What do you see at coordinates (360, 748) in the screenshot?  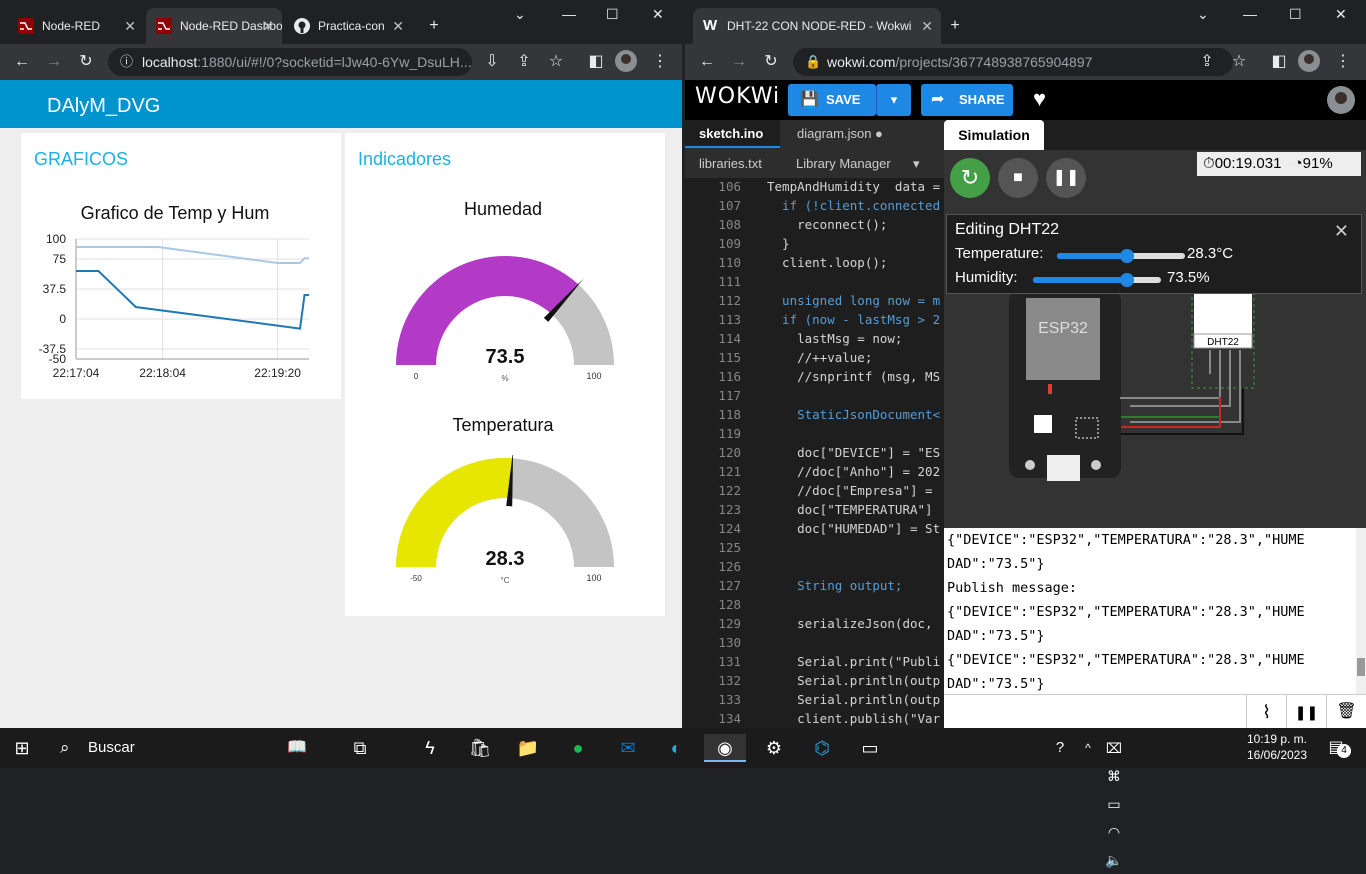 I see `task-view-icon: ⧉` at bounding box center [360, 748].